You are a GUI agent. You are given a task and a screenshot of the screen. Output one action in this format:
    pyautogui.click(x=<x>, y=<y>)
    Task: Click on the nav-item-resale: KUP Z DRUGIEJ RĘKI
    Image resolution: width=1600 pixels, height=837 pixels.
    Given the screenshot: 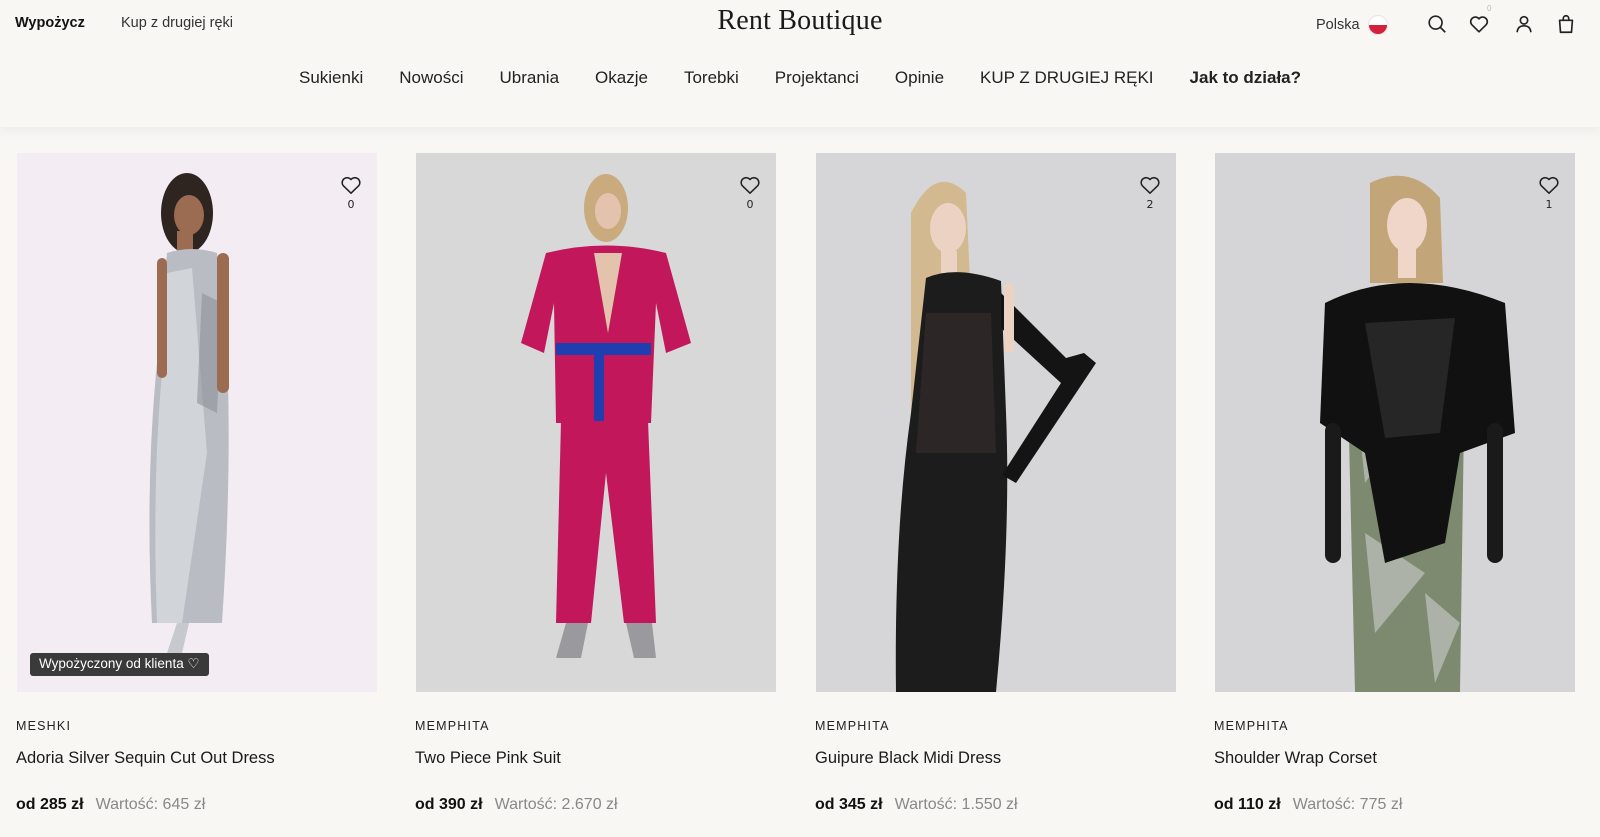 What is the action you would take?
    pyautogui.click(x=1067, y=78)
    